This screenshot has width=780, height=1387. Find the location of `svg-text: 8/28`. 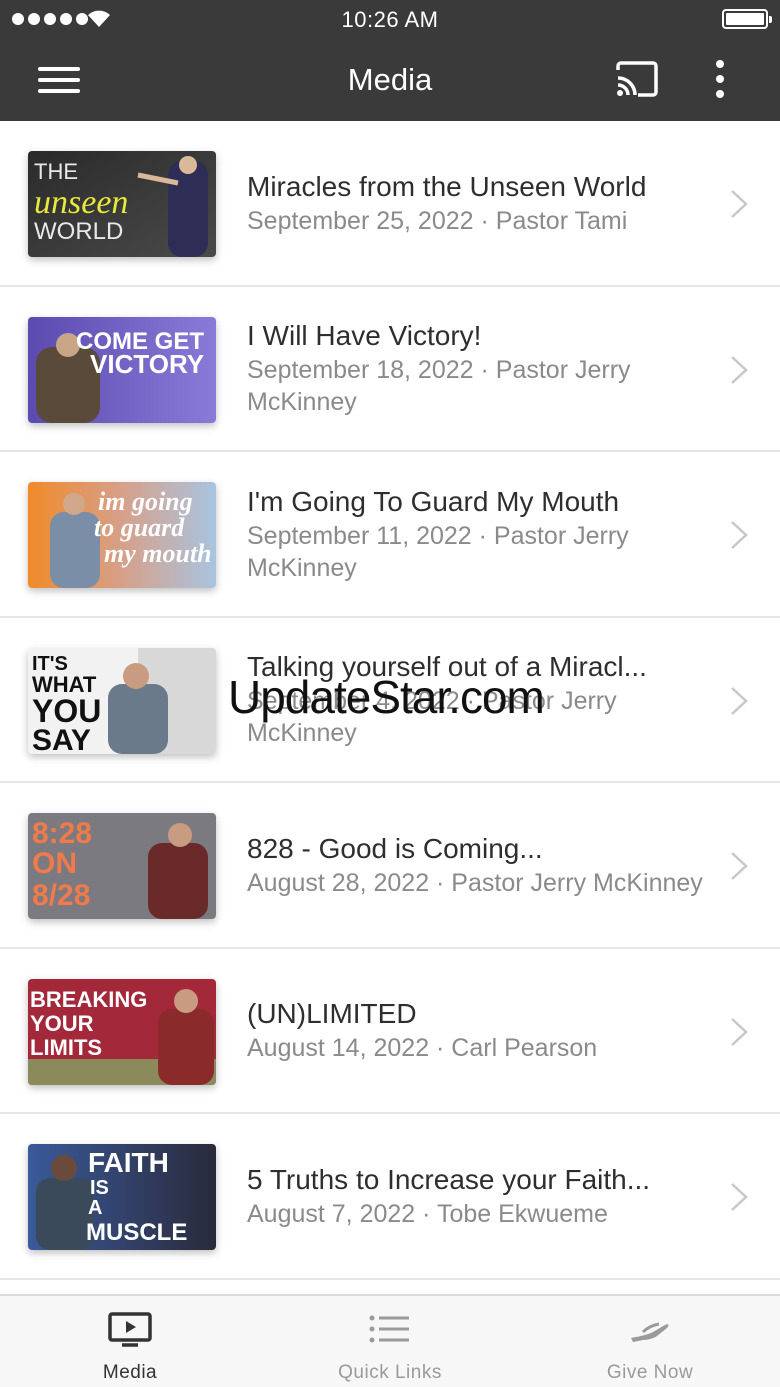

svg-text: 8/28 is located at coordinates (61, 895).